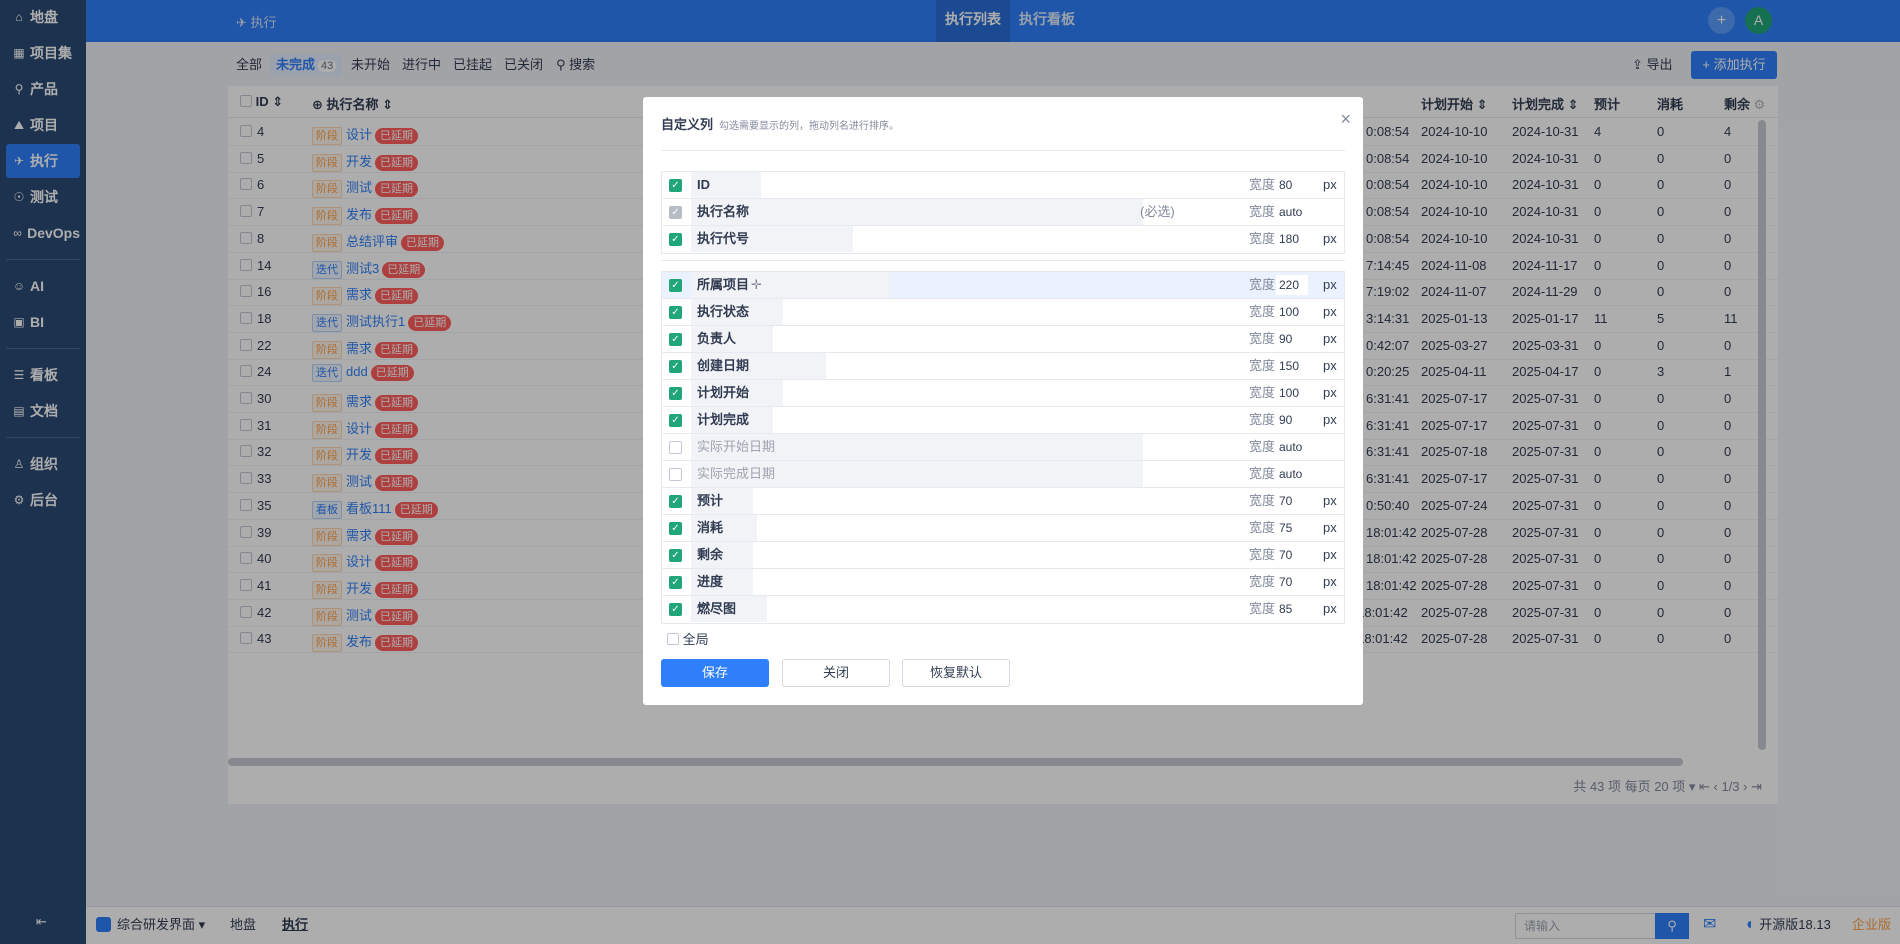  I want to click on required-label: (必选), so click(1157, 211).